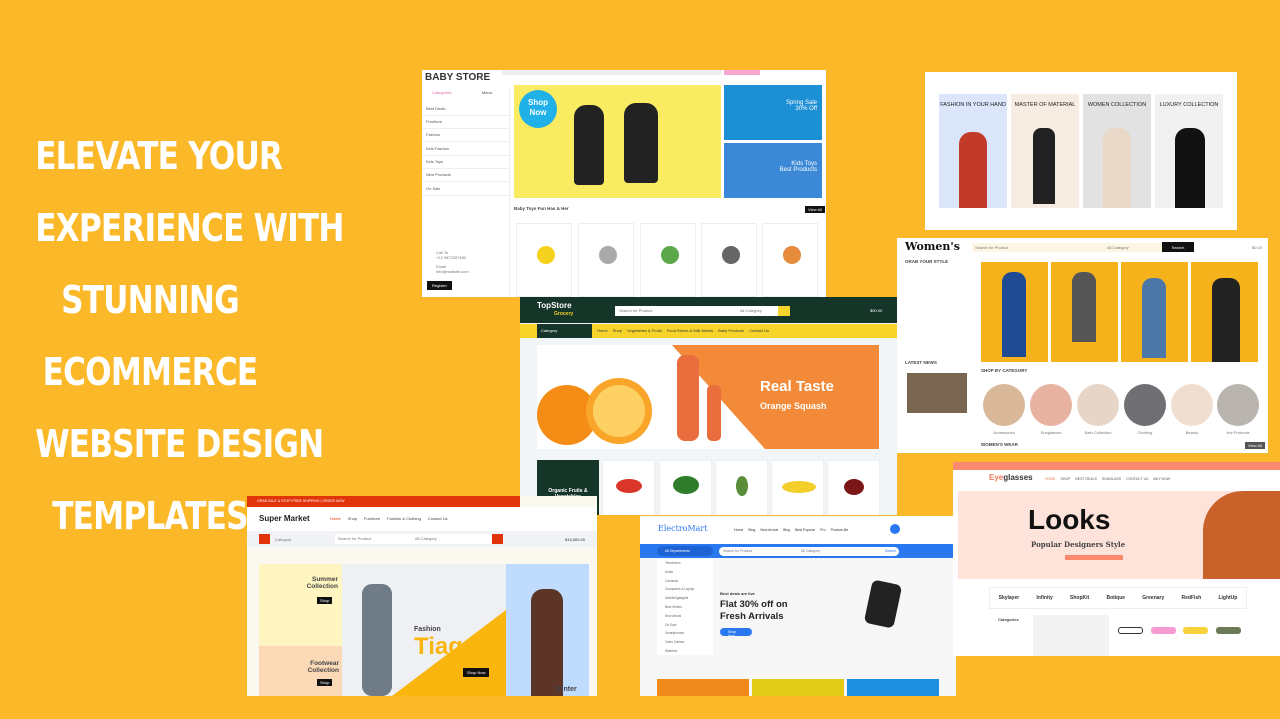  I want to click on nav-link: HOME, so click(1050, 479).